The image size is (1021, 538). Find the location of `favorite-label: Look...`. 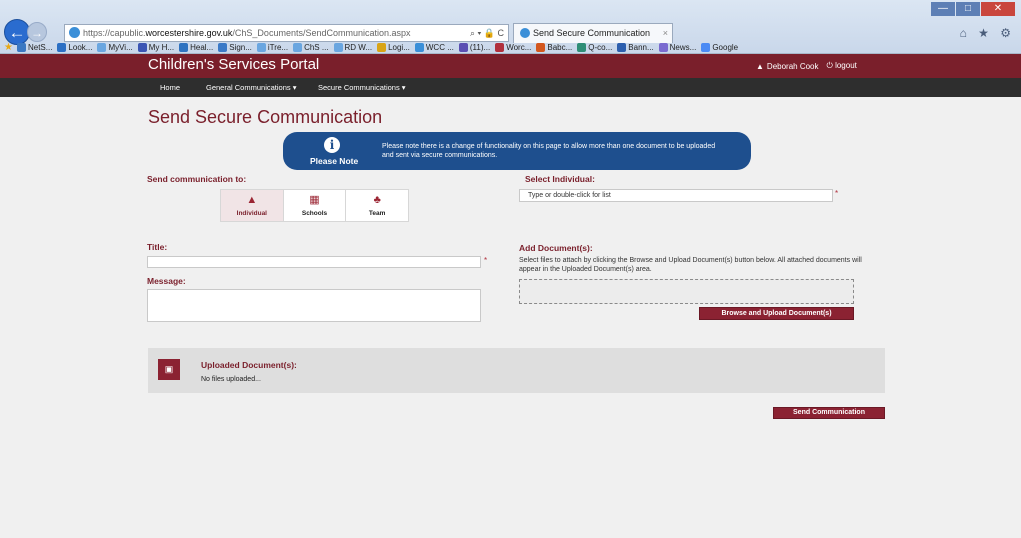

favorite-label: Look... is located at coordinates (80, 47).